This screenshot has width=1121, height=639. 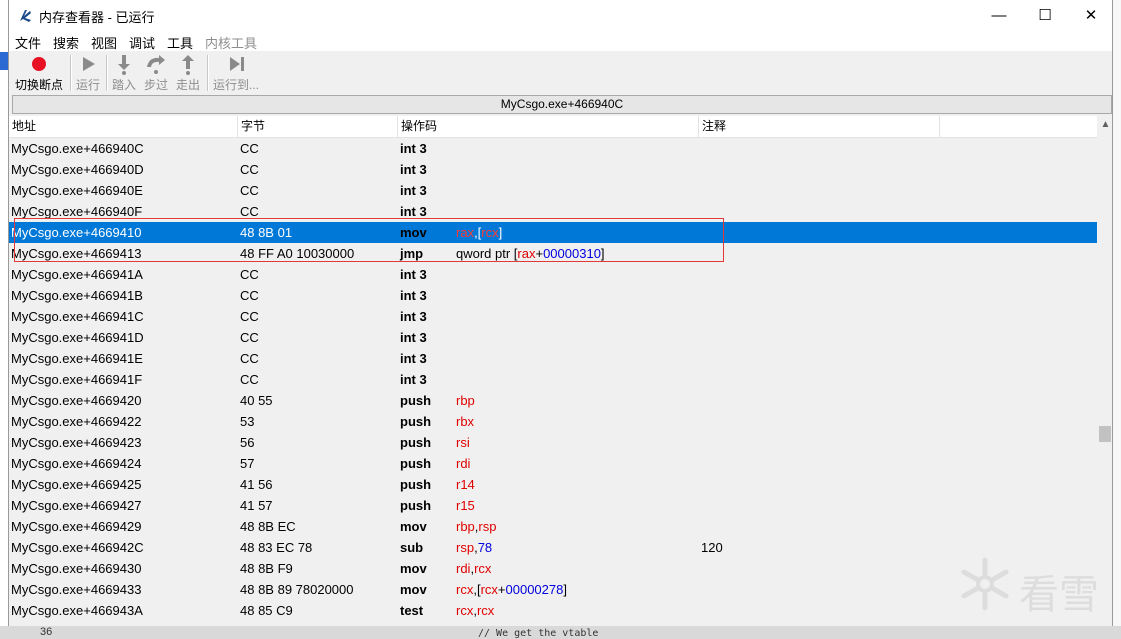 I want to click on column-header-address: 地址, so click(x=123, y=126).